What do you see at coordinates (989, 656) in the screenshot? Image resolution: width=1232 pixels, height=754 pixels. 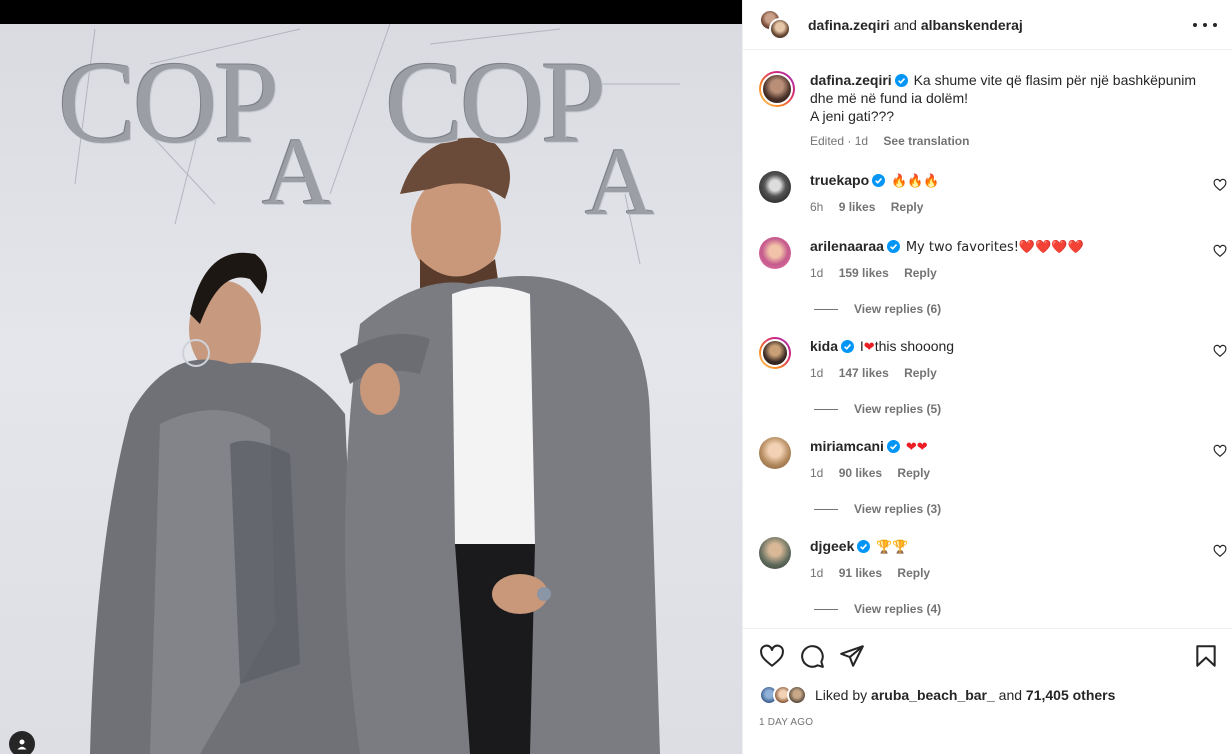 I see `action-bar` at bounding box center [989, 656].